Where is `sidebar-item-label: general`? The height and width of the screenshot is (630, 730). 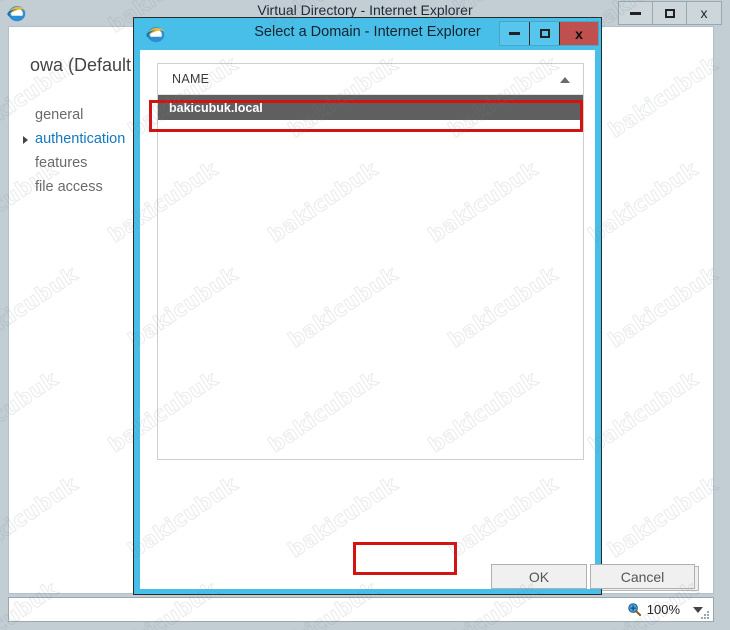
sidebar-item-label: general is located at coordinates (59, 115).